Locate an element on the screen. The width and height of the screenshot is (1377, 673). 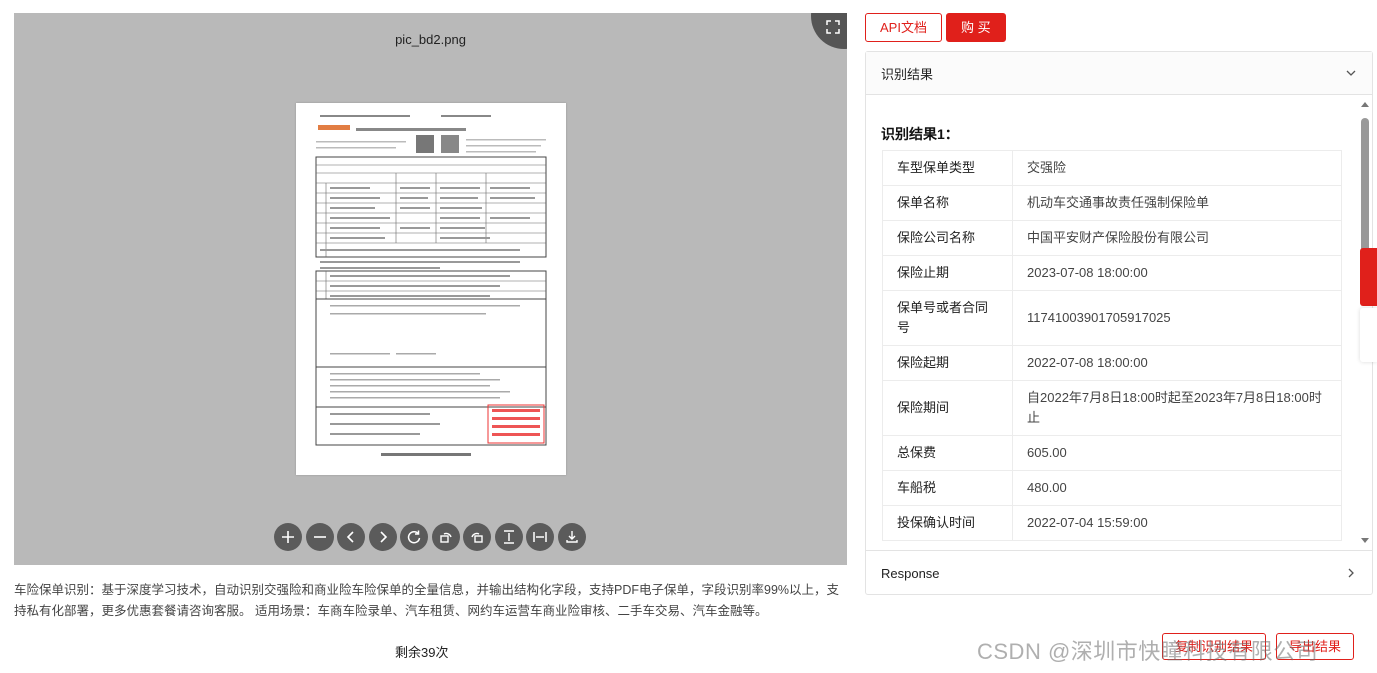
zoom-in-icon is located at coordinates (288, 537).